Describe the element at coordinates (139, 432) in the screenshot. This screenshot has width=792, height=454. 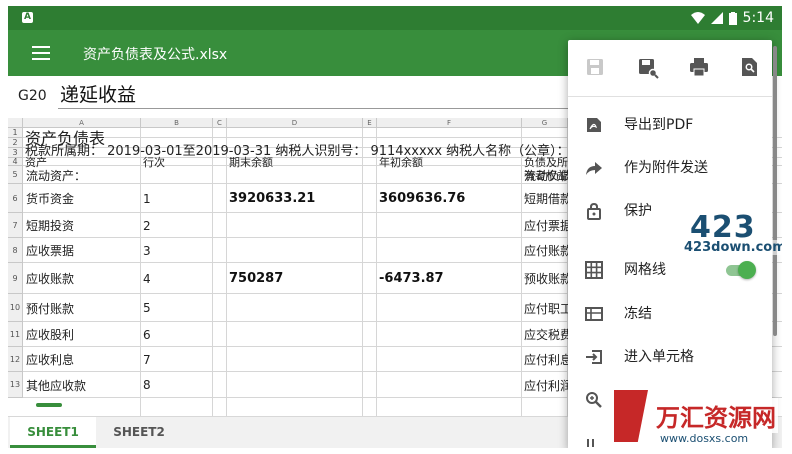
I see `tab-sheet2: SHEET2` at that location.